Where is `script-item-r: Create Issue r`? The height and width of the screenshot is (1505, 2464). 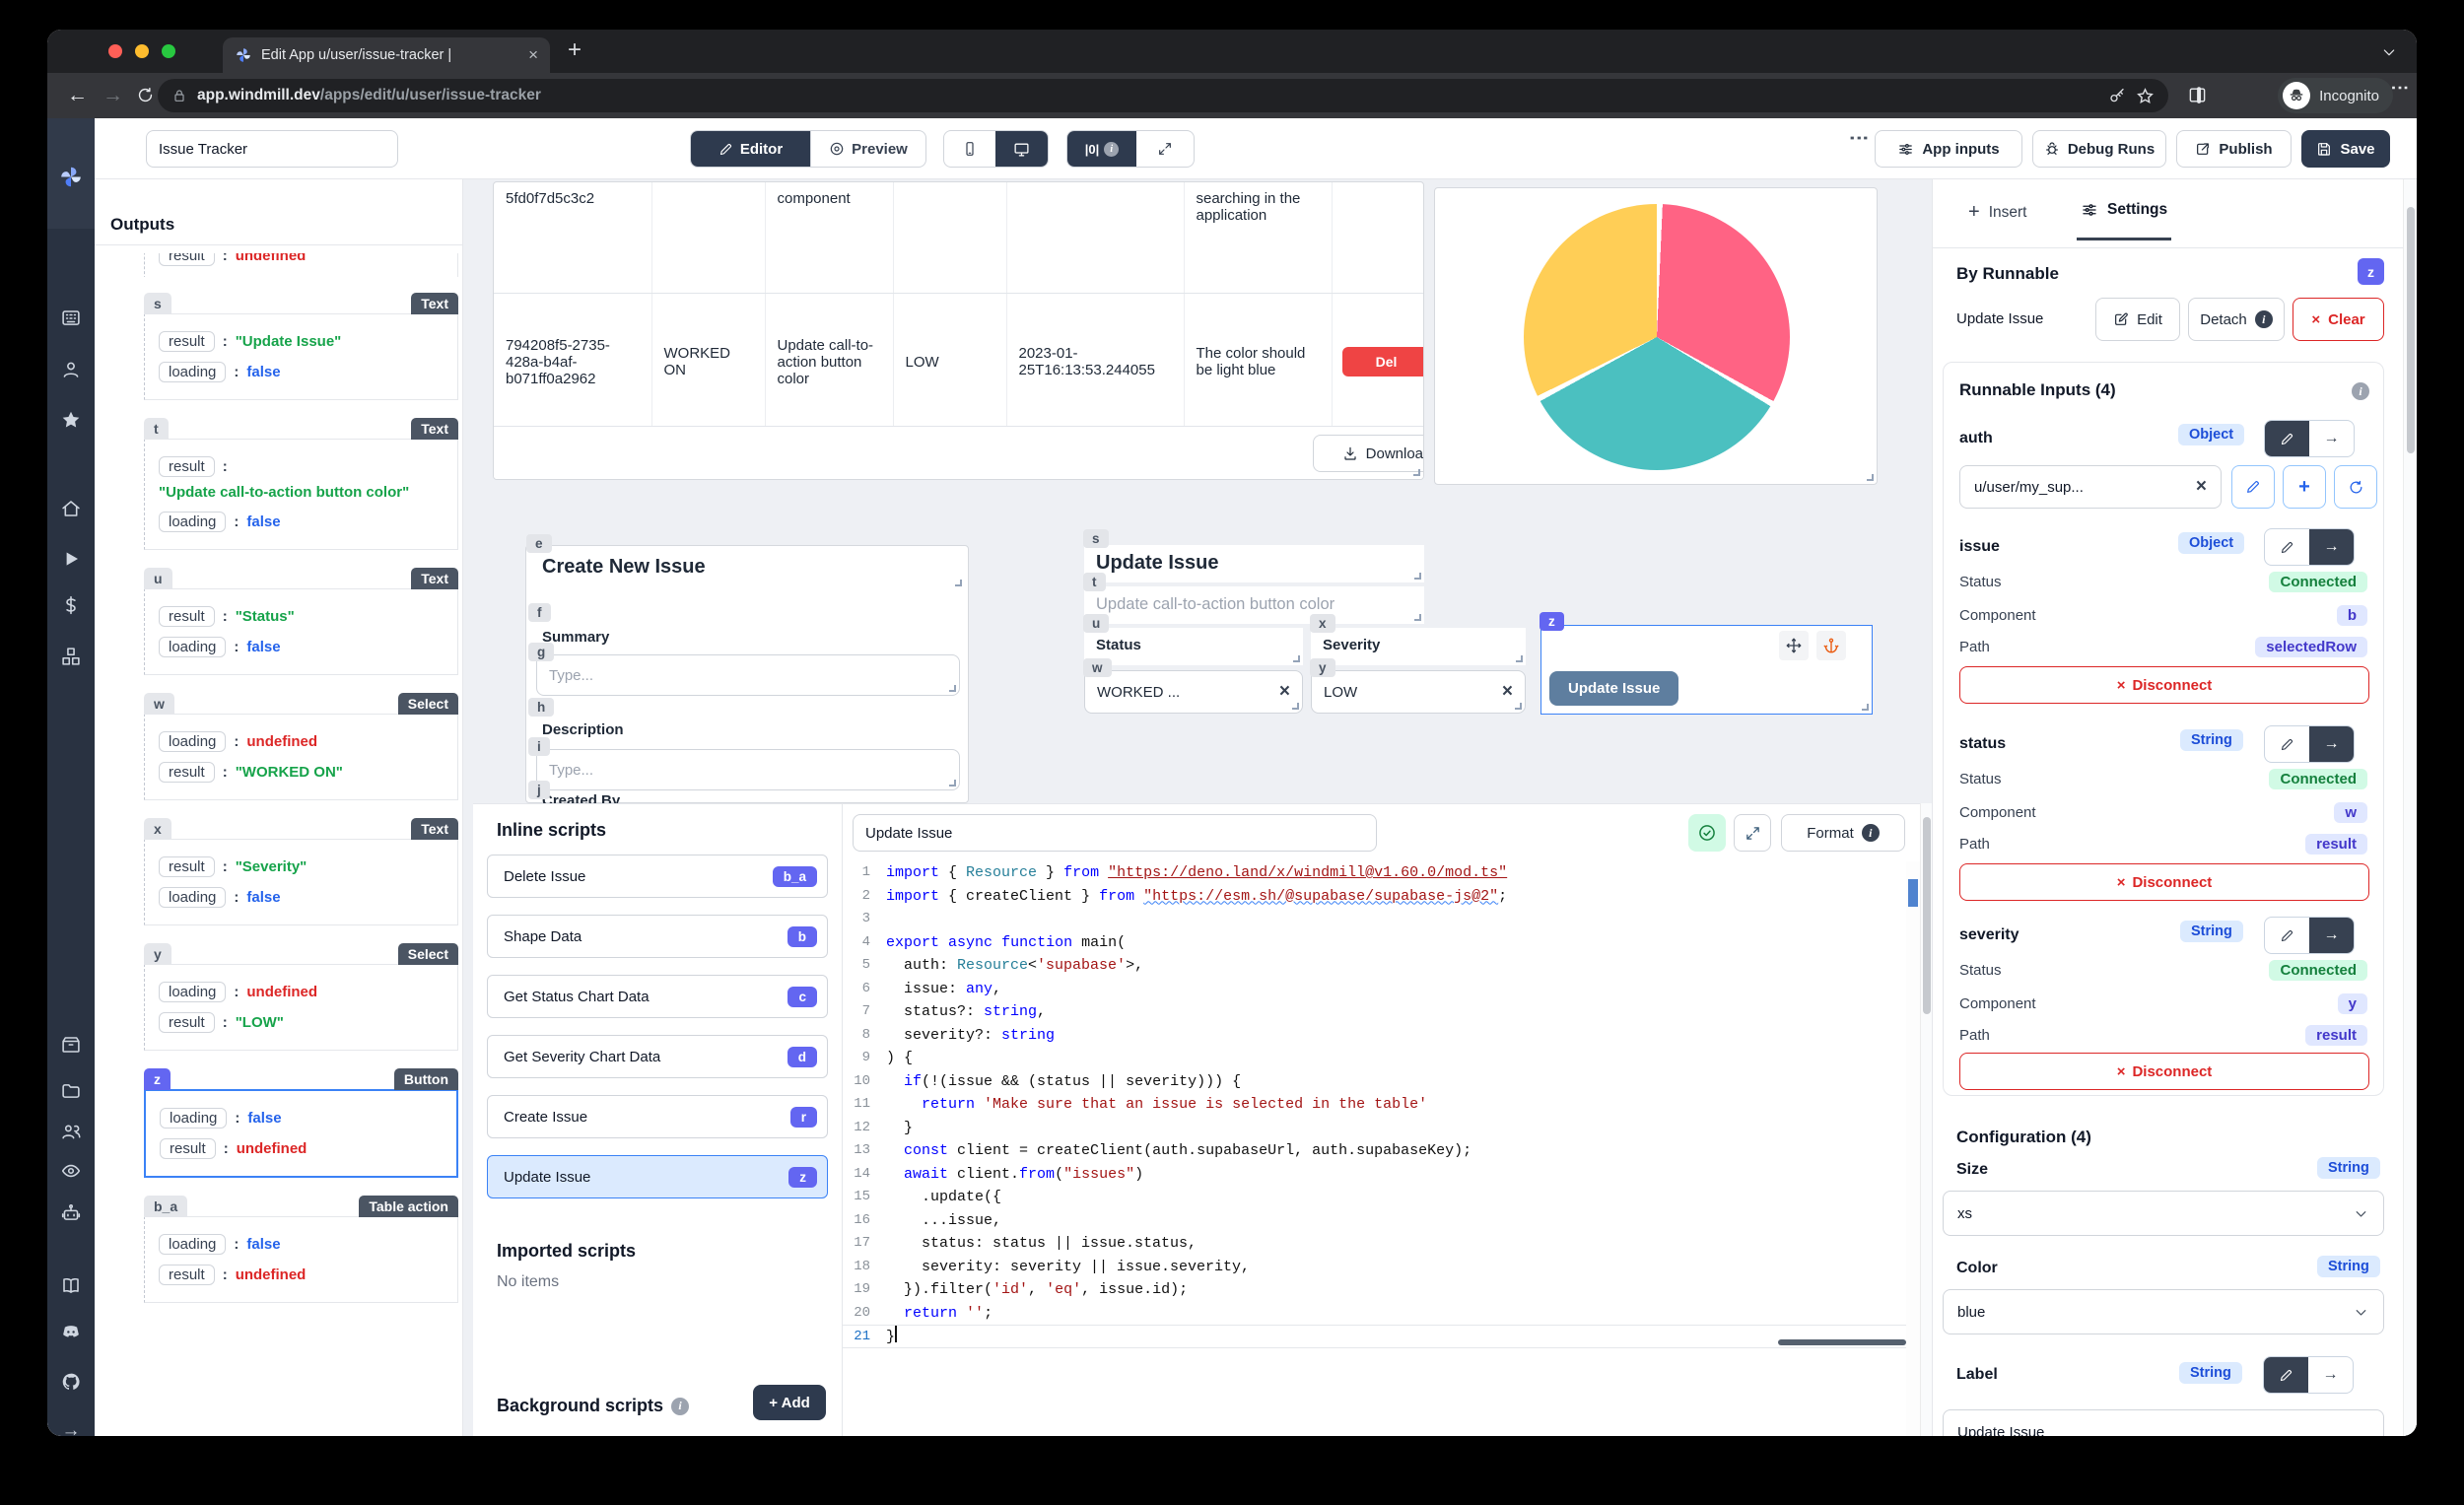
script-item-r: Create Issue r is located at coordinates (657, 1116).